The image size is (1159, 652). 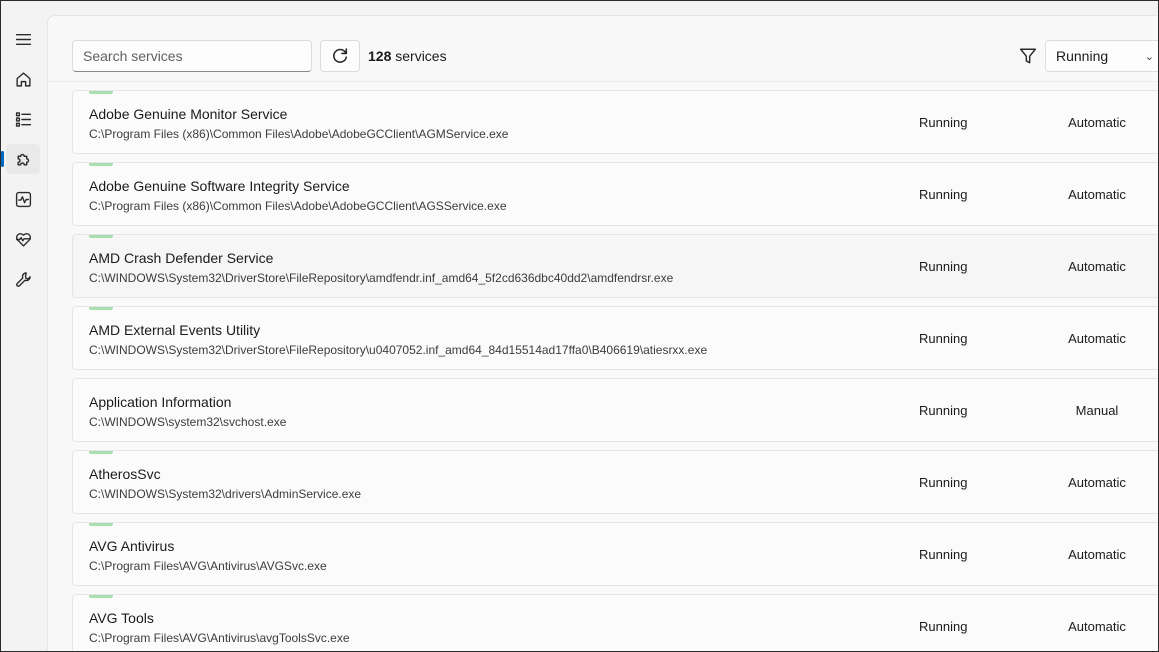 I want to click on sidebar-item-health, so click(x=23, y=239).